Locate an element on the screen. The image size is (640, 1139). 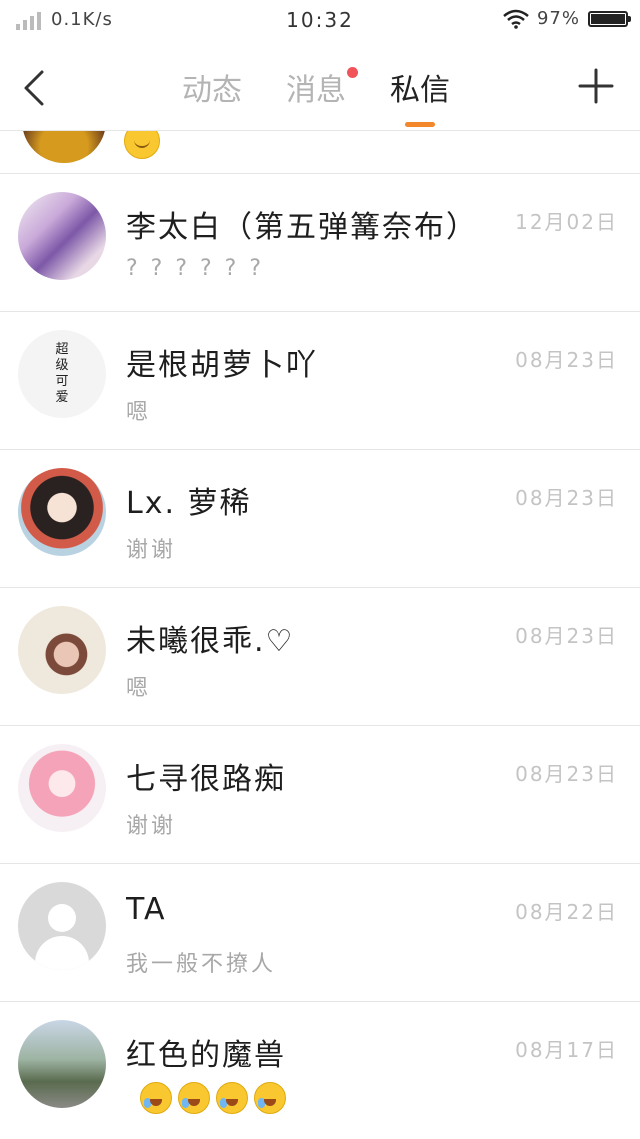
wifi-icon is located at coordinates (516, 19).